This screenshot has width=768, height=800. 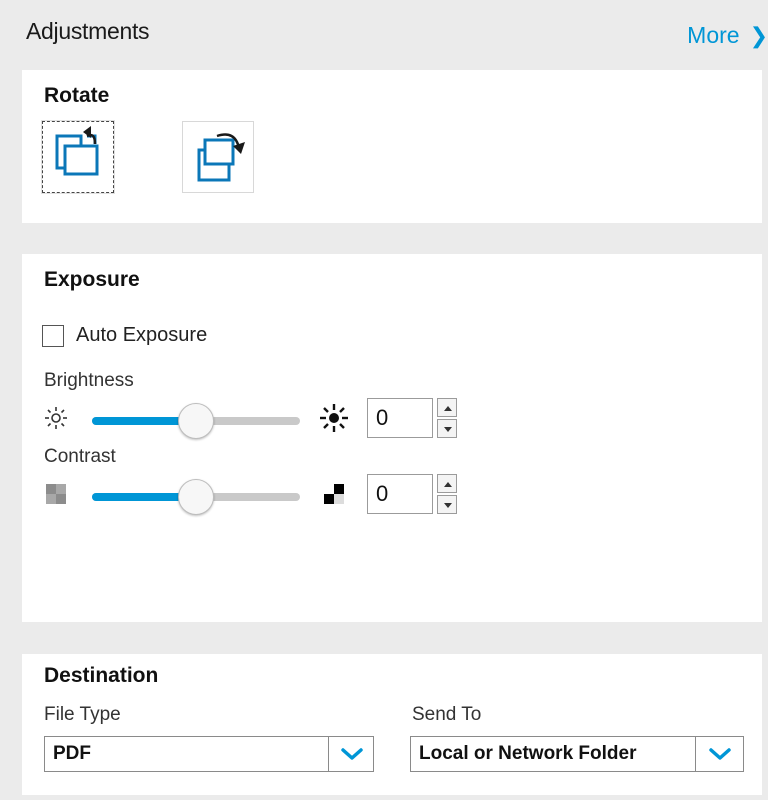 What do you see at coordinates (142, 335) in the screenshot?
I see `auto-exposure-label: Auto Exposure` at bounding box center [142, 335].